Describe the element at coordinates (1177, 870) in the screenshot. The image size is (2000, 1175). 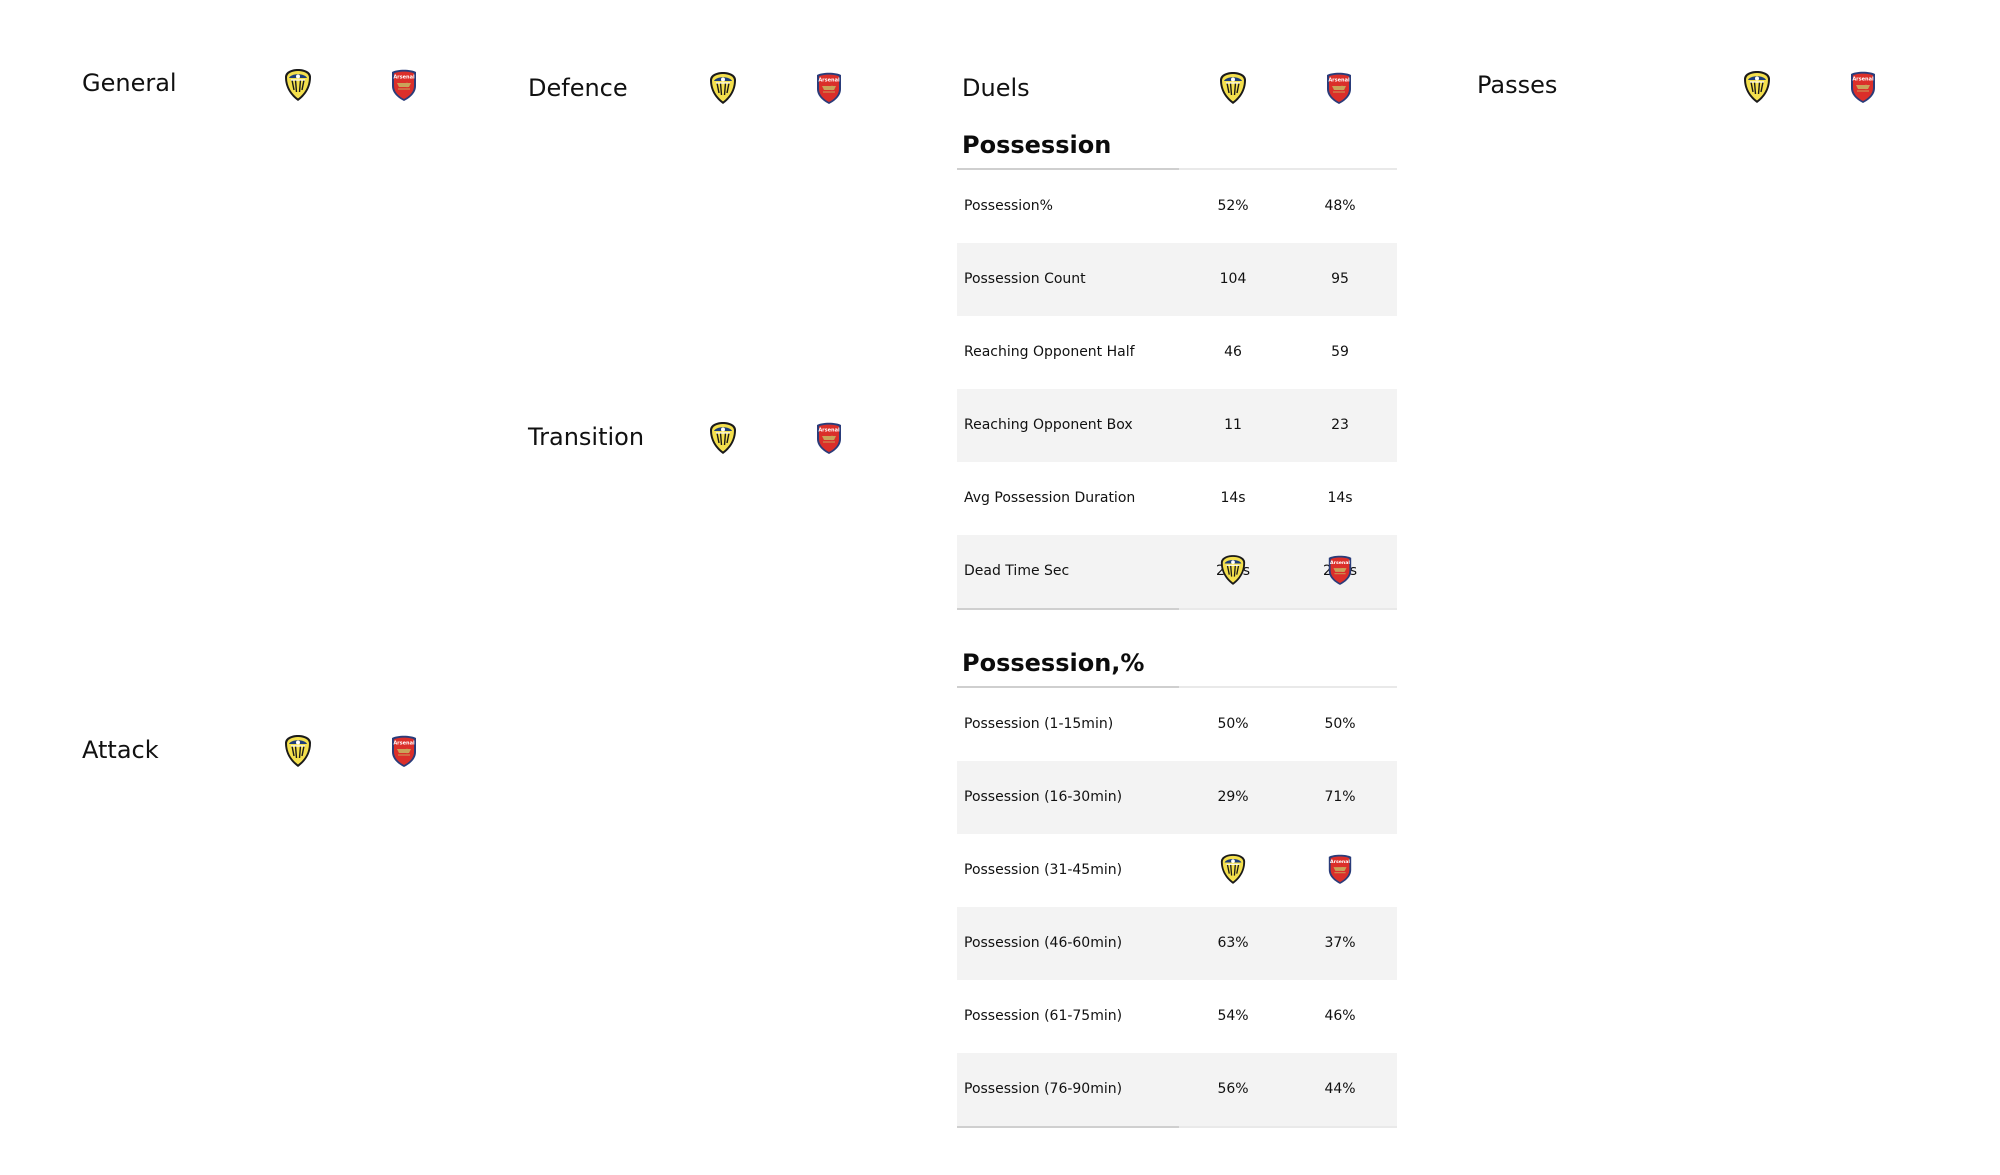
I see `table-row: Possession (31-45min) % %` at that location.